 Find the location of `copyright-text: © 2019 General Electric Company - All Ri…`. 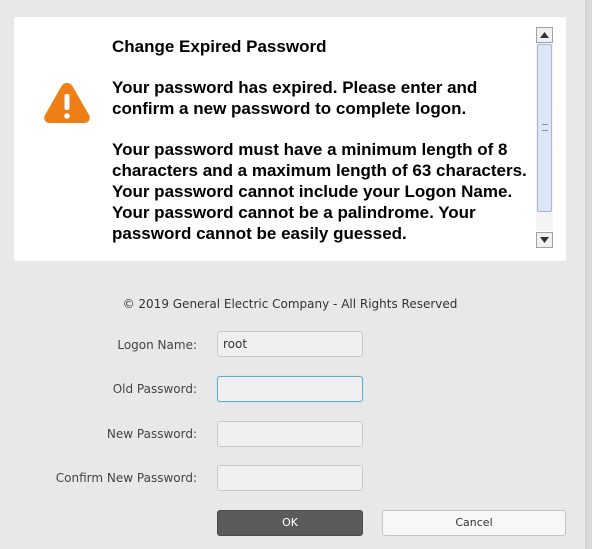

copyright-text: © 2019 General Electric Company - All Ri… is located at coordinates (290, 304).